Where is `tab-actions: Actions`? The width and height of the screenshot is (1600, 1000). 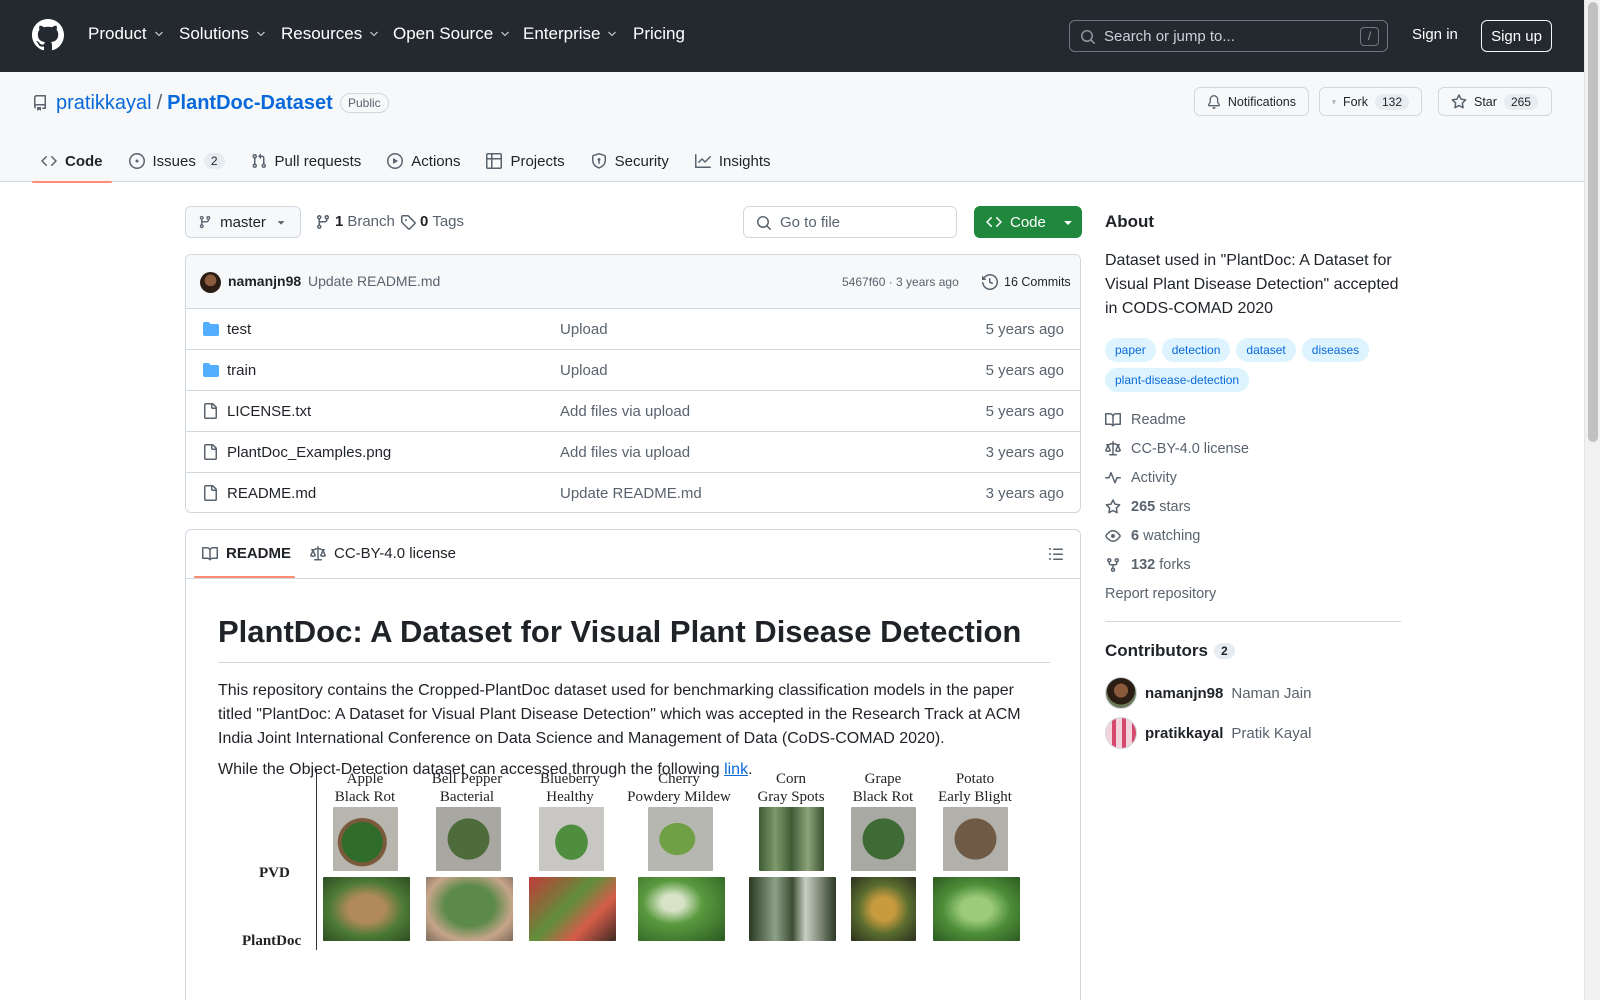
tab-actions: Actions is located at coordinates (423, 161).